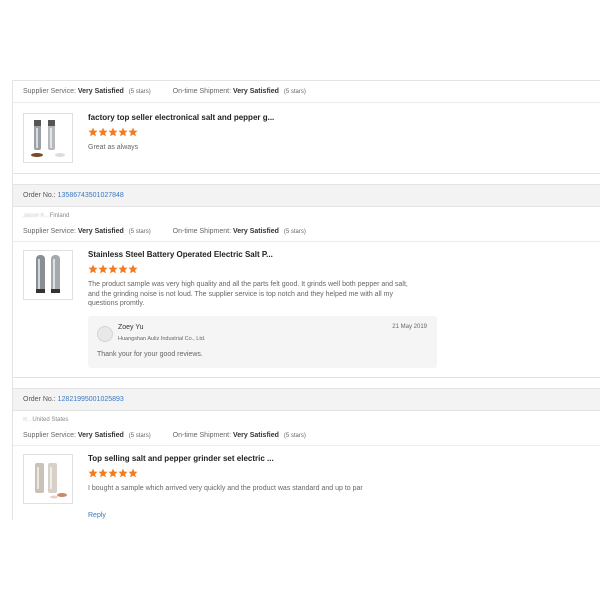 The image size is (600, 600). I want to click on buyer-info: Jason K...Finland, so click(306, 216).